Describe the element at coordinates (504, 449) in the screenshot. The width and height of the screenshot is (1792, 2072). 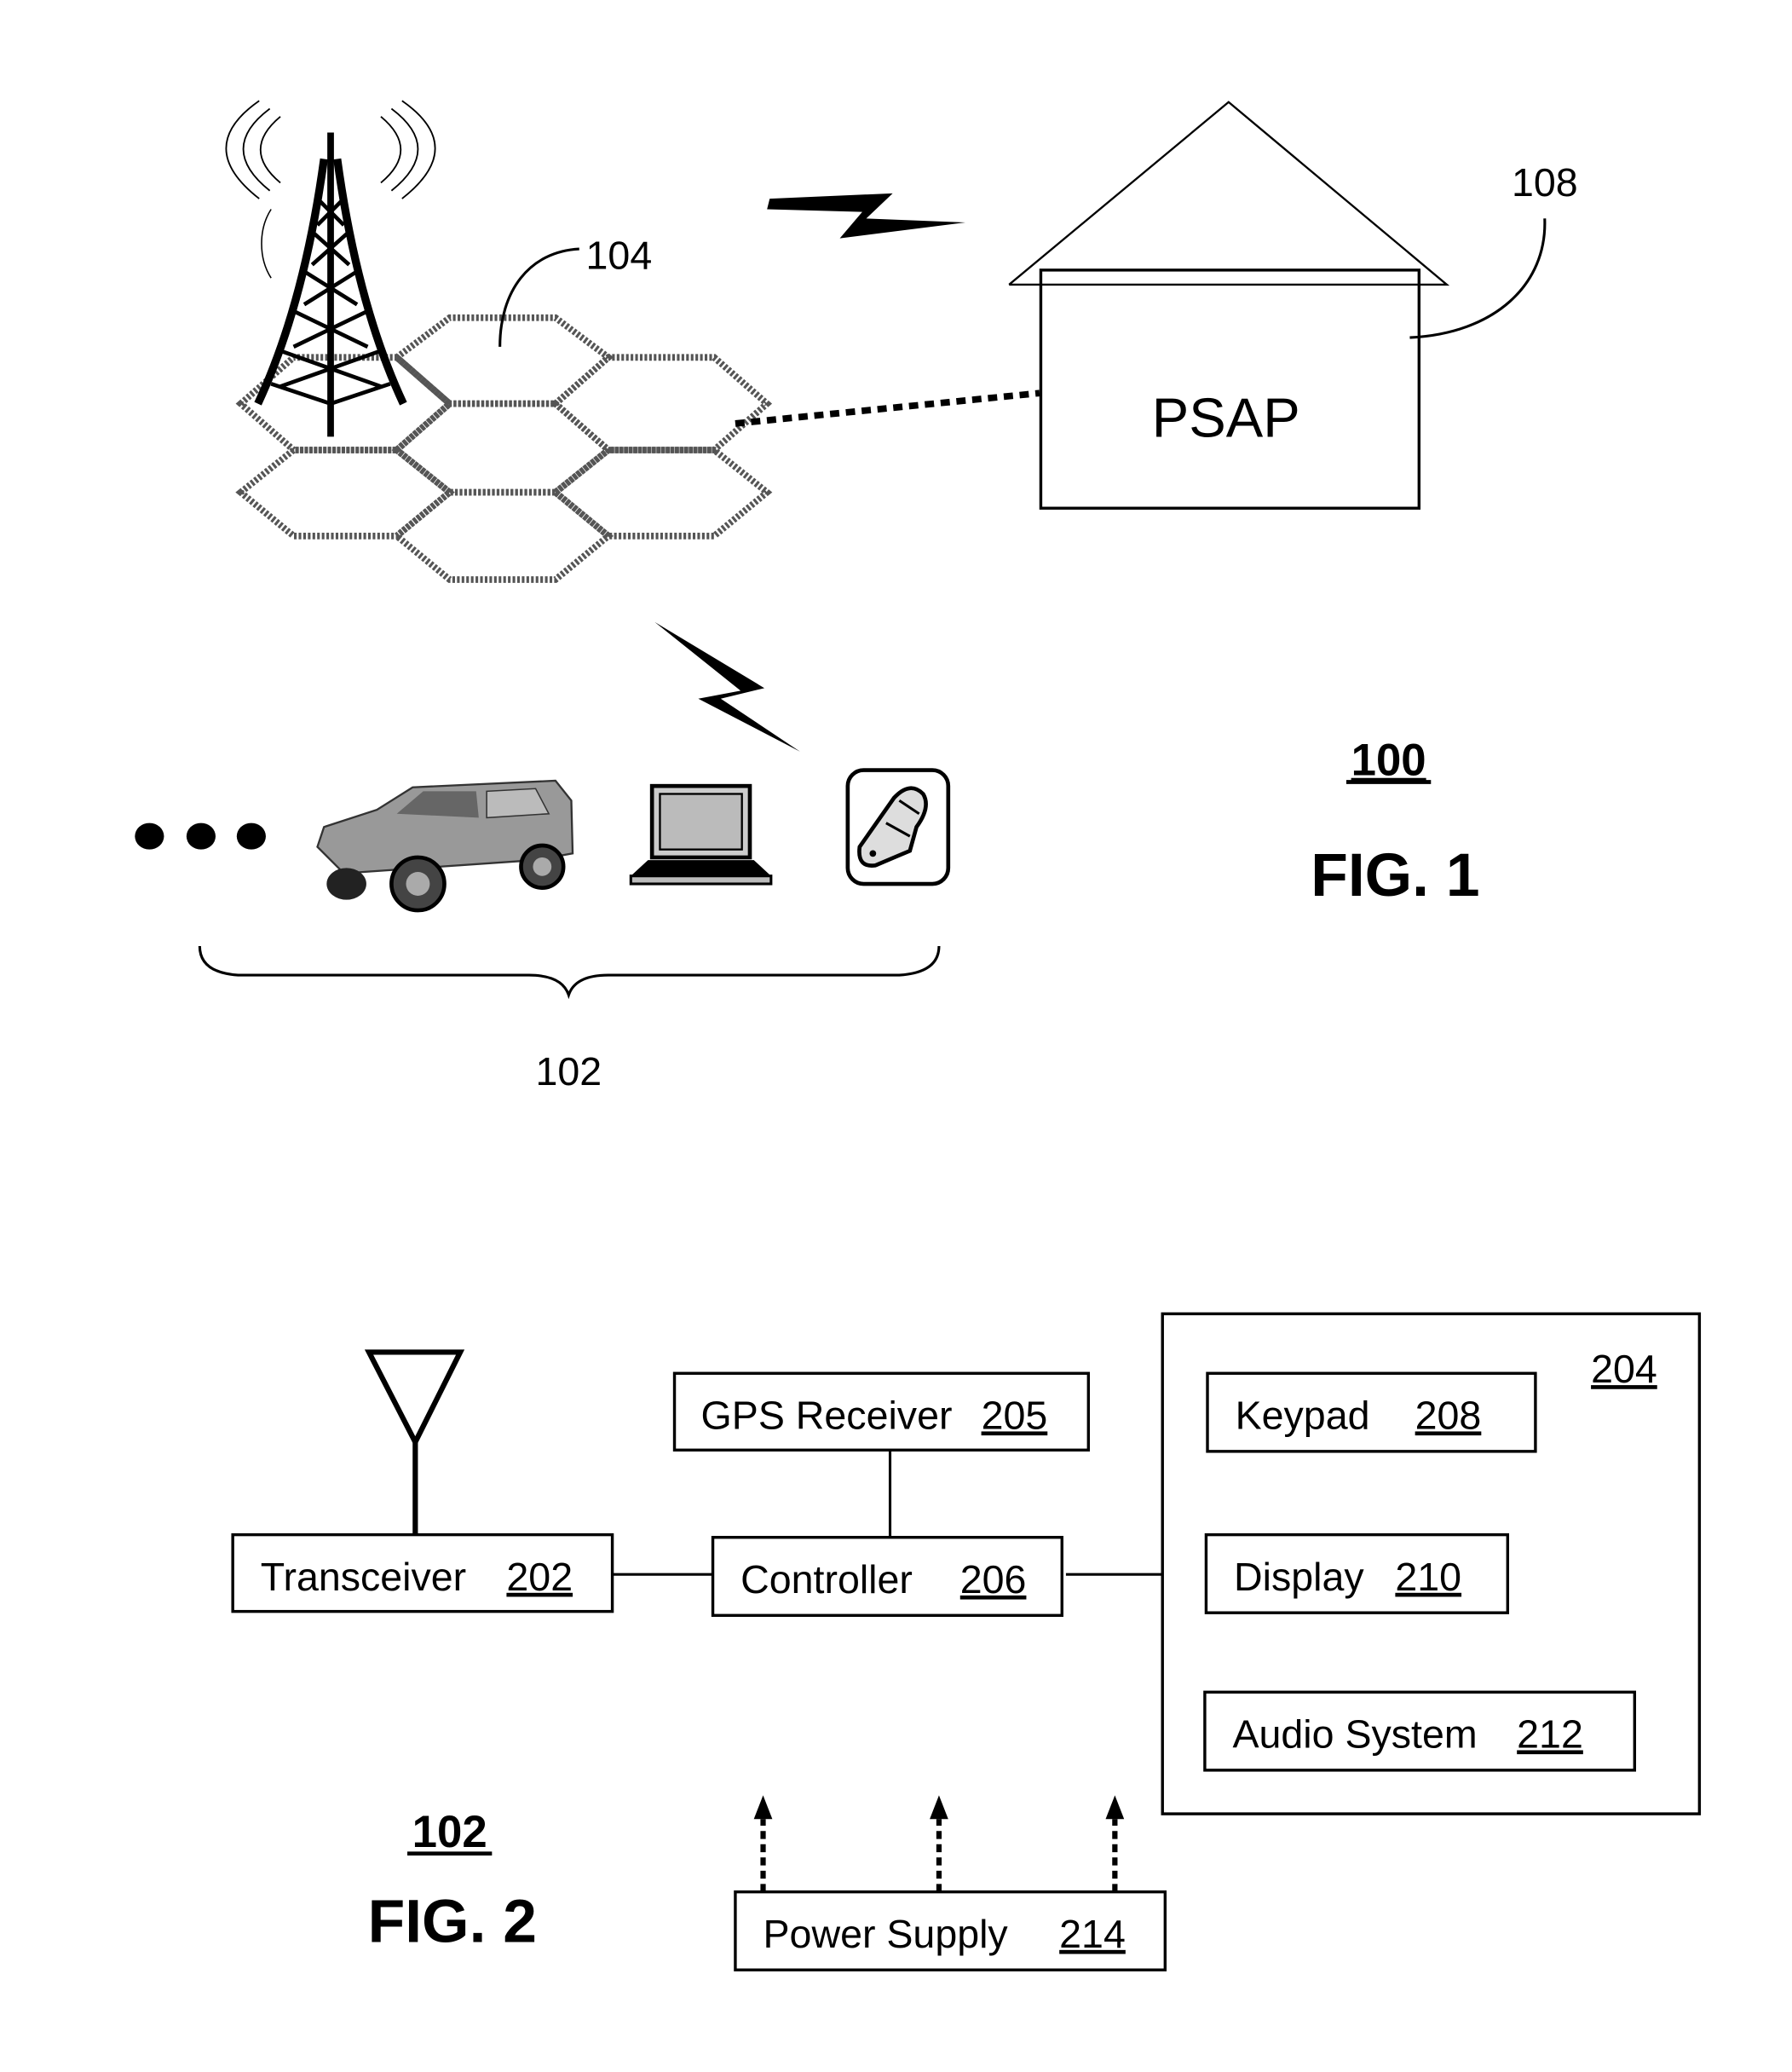
I see `cellular-network-grid` at that location.